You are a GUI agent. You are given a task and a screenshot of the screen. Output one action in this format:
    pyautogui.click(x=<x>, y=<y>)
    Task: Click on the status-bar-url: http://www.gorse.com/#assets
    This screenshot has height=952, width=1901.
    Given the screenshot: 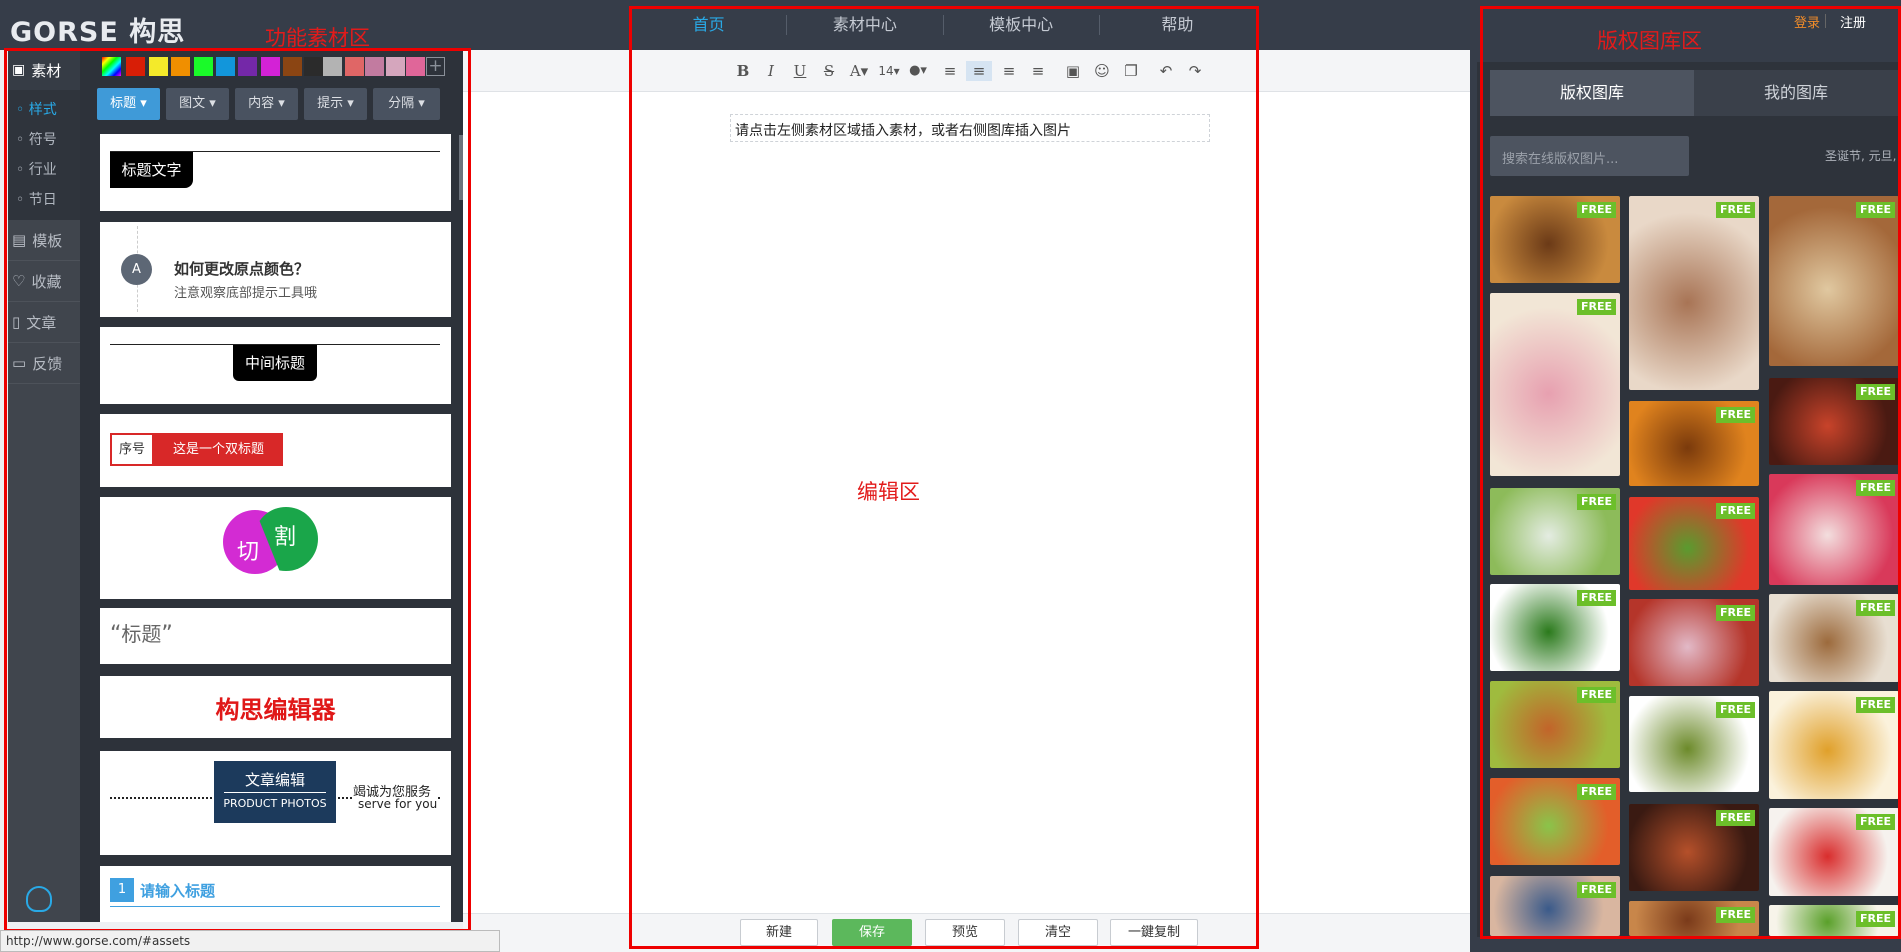 What is the action you would take?
    pyautogui.click(x=250, y=941)
    